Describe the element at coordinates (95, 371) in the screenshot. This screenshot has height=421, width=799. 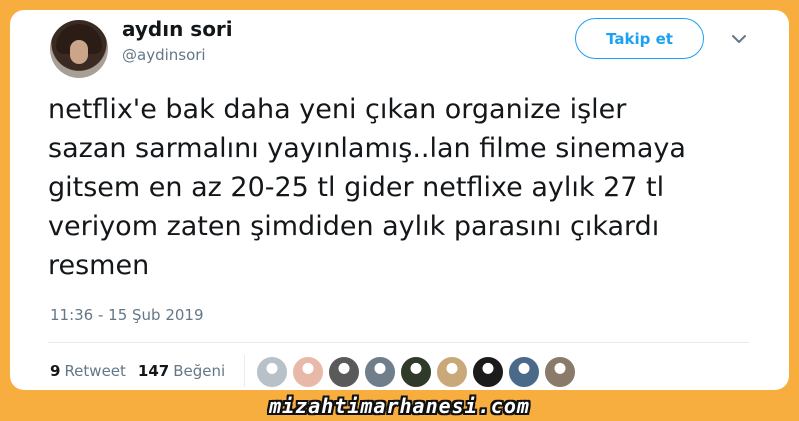
I see `retweet-label: Retweet` at that location.